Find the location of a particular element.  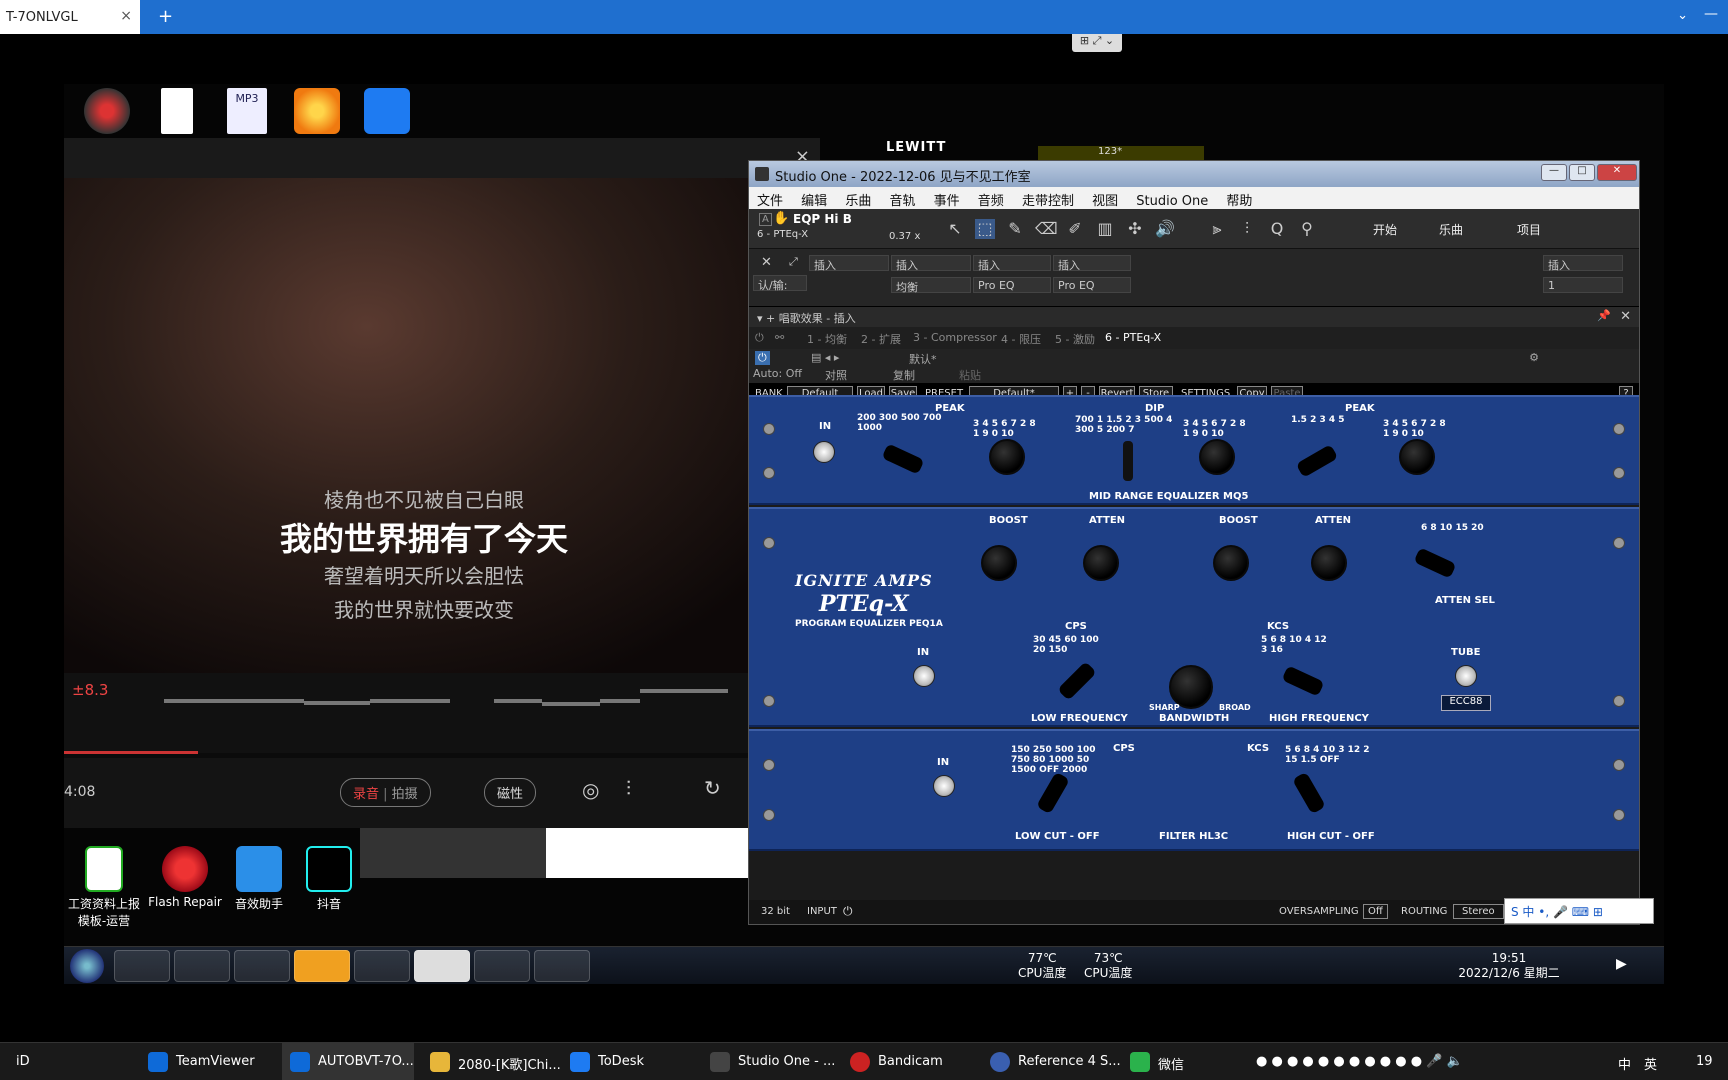

metronome-icon: ⚲ is located at coordinates (1307, 229).